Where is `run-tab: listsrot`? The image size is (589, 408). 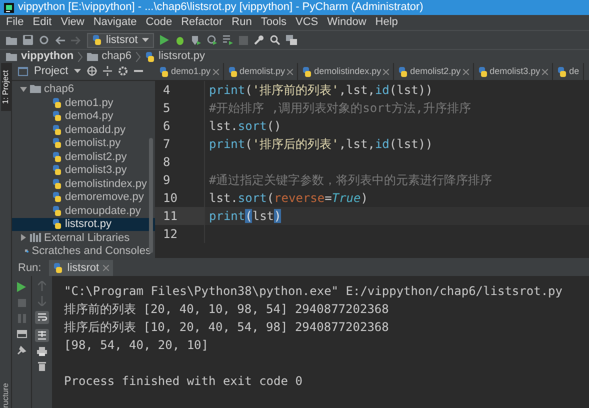
run-tab: listsrot is located at coordinates (81, 268).